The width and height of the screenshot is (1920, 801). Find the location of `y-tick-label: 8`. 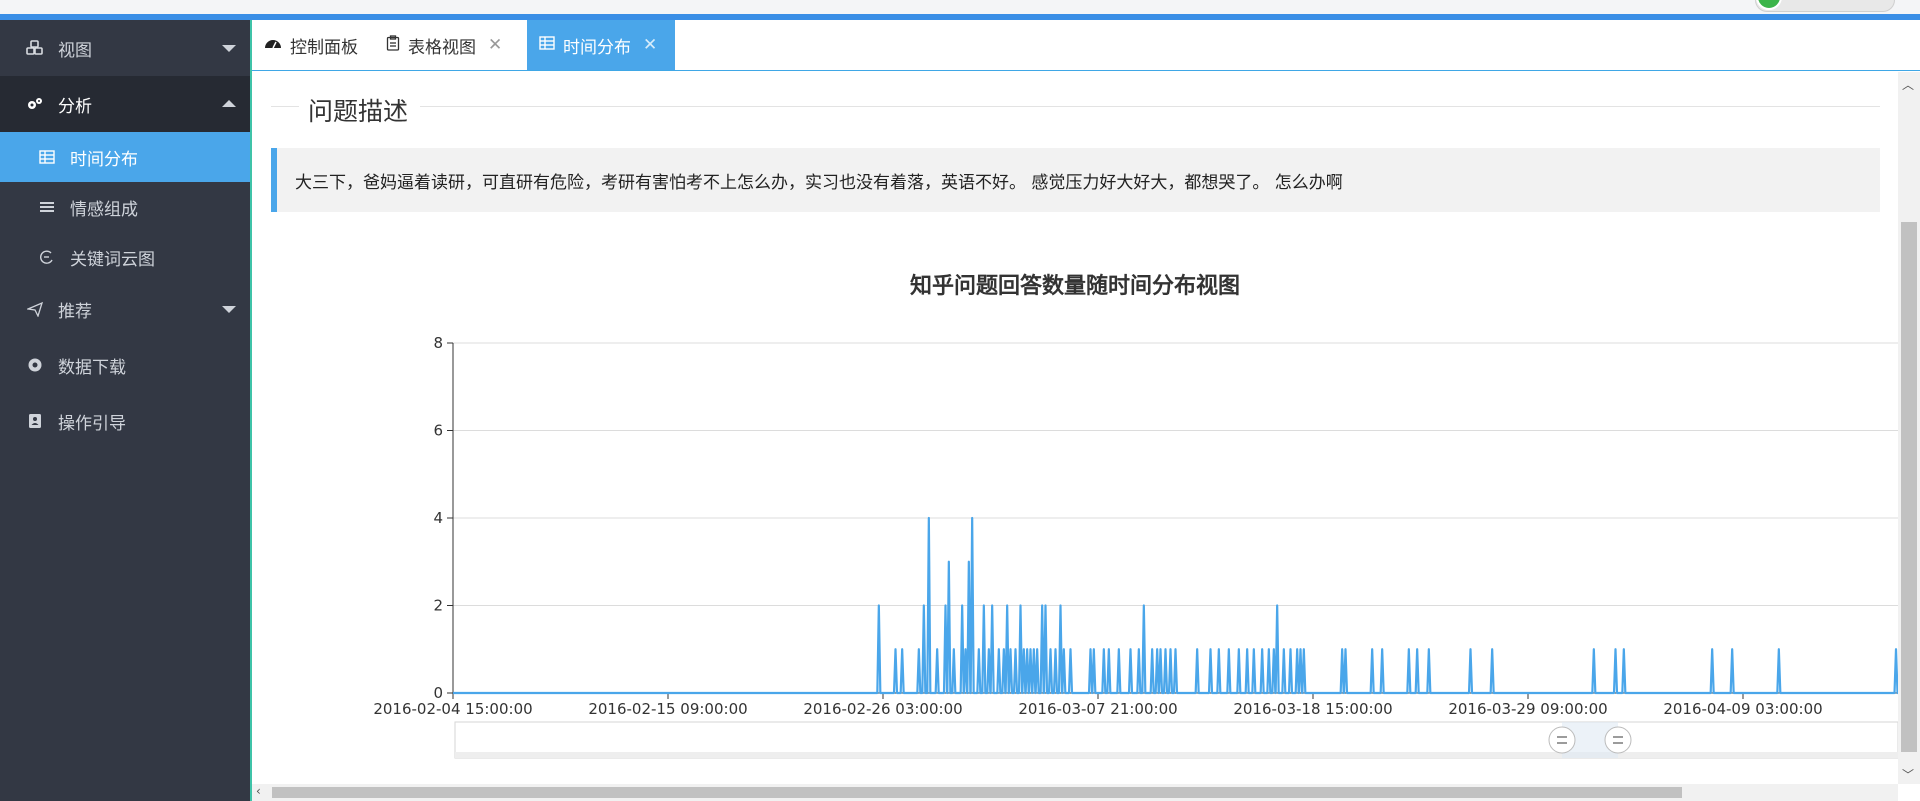

y-tick-label: 8 is located at coordinates (438, 343).